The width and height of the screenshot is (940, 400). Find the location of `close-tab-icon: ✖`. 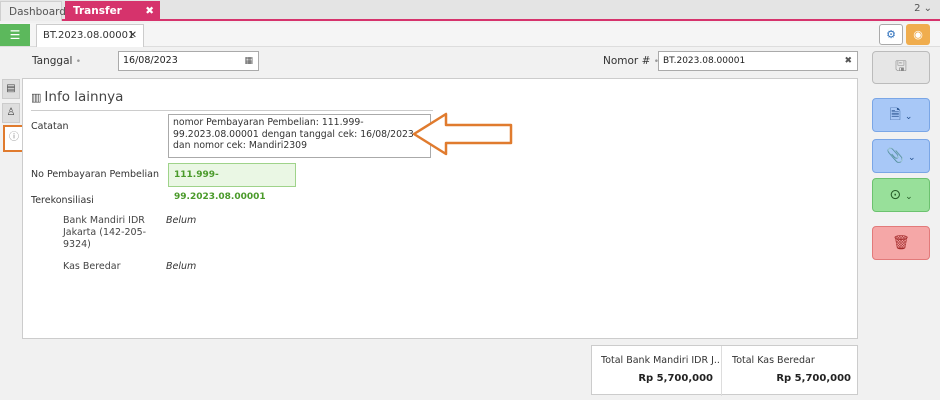

close-tab-icon: ✖ is located at coordinates (149, 11).